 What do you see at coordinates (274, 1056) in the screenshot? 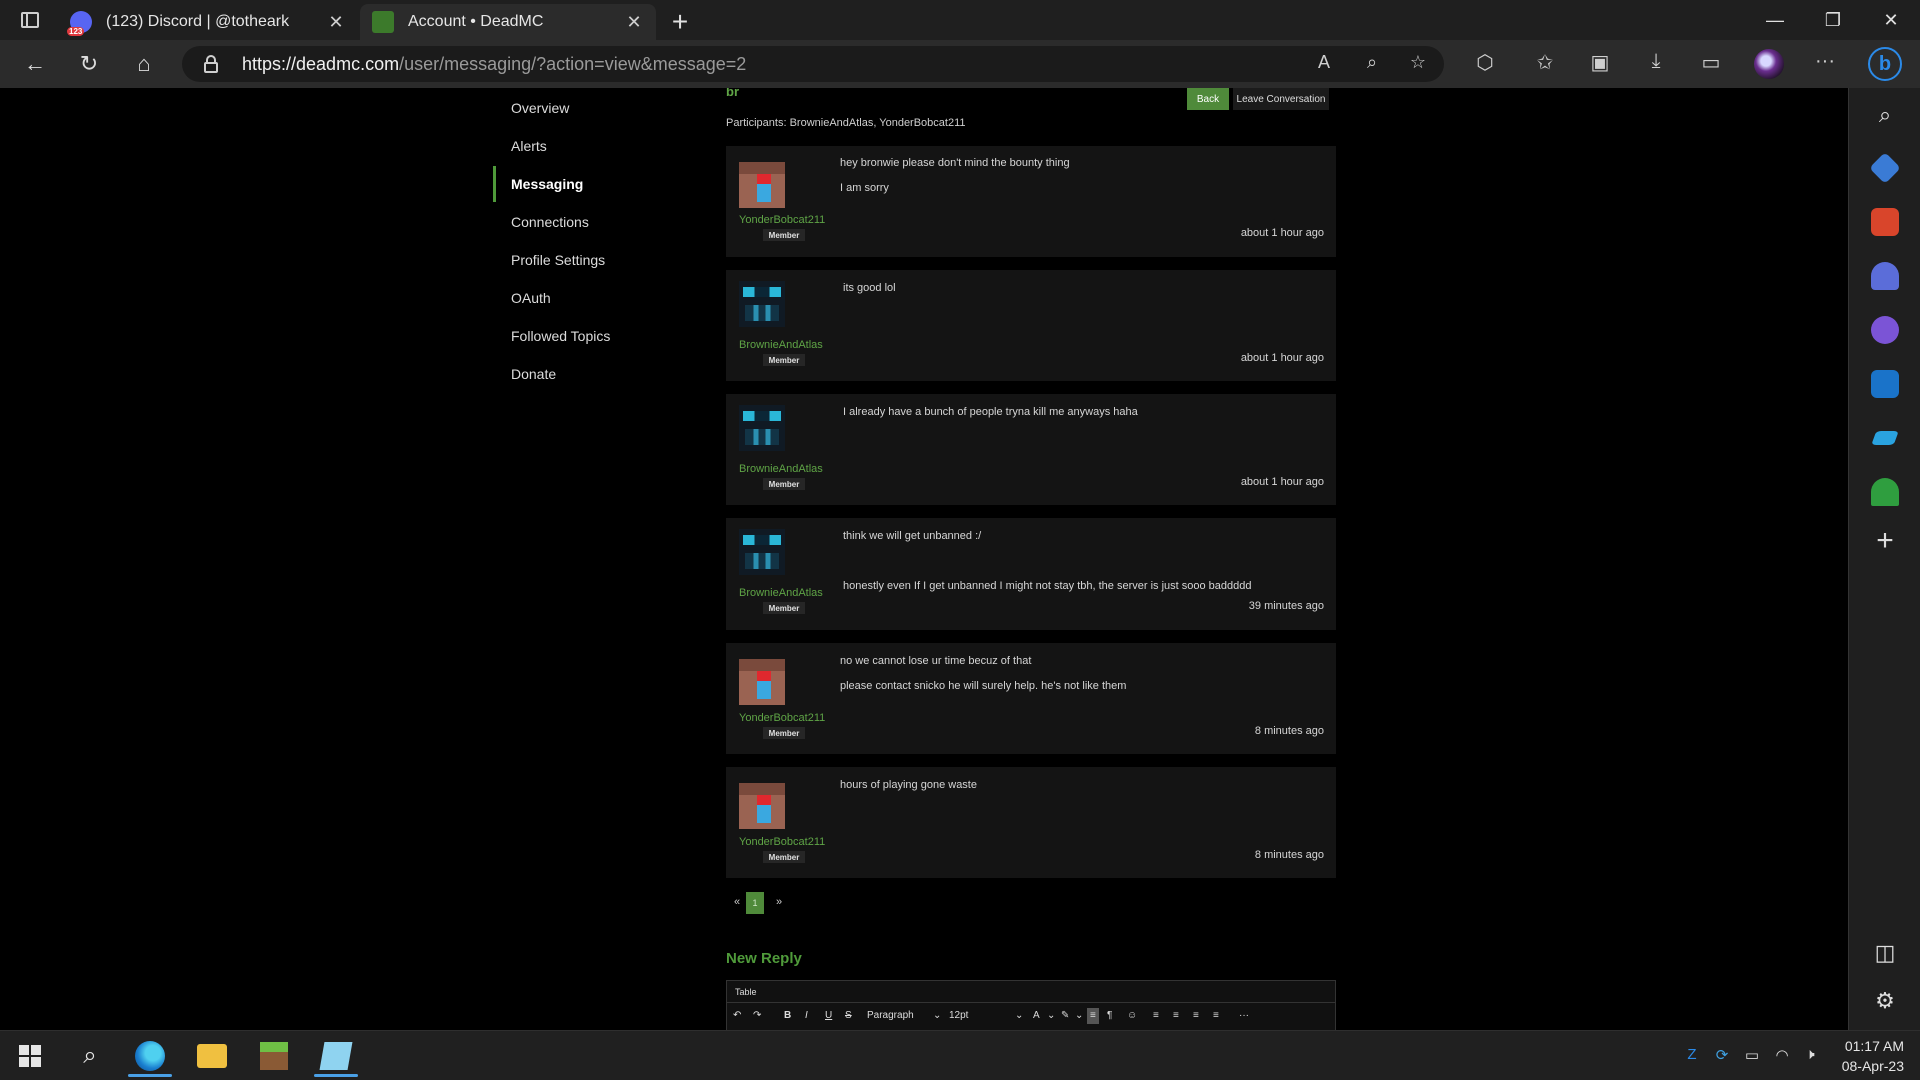
I see `taskbar-minecraft` at bounding box center [274, 1056].